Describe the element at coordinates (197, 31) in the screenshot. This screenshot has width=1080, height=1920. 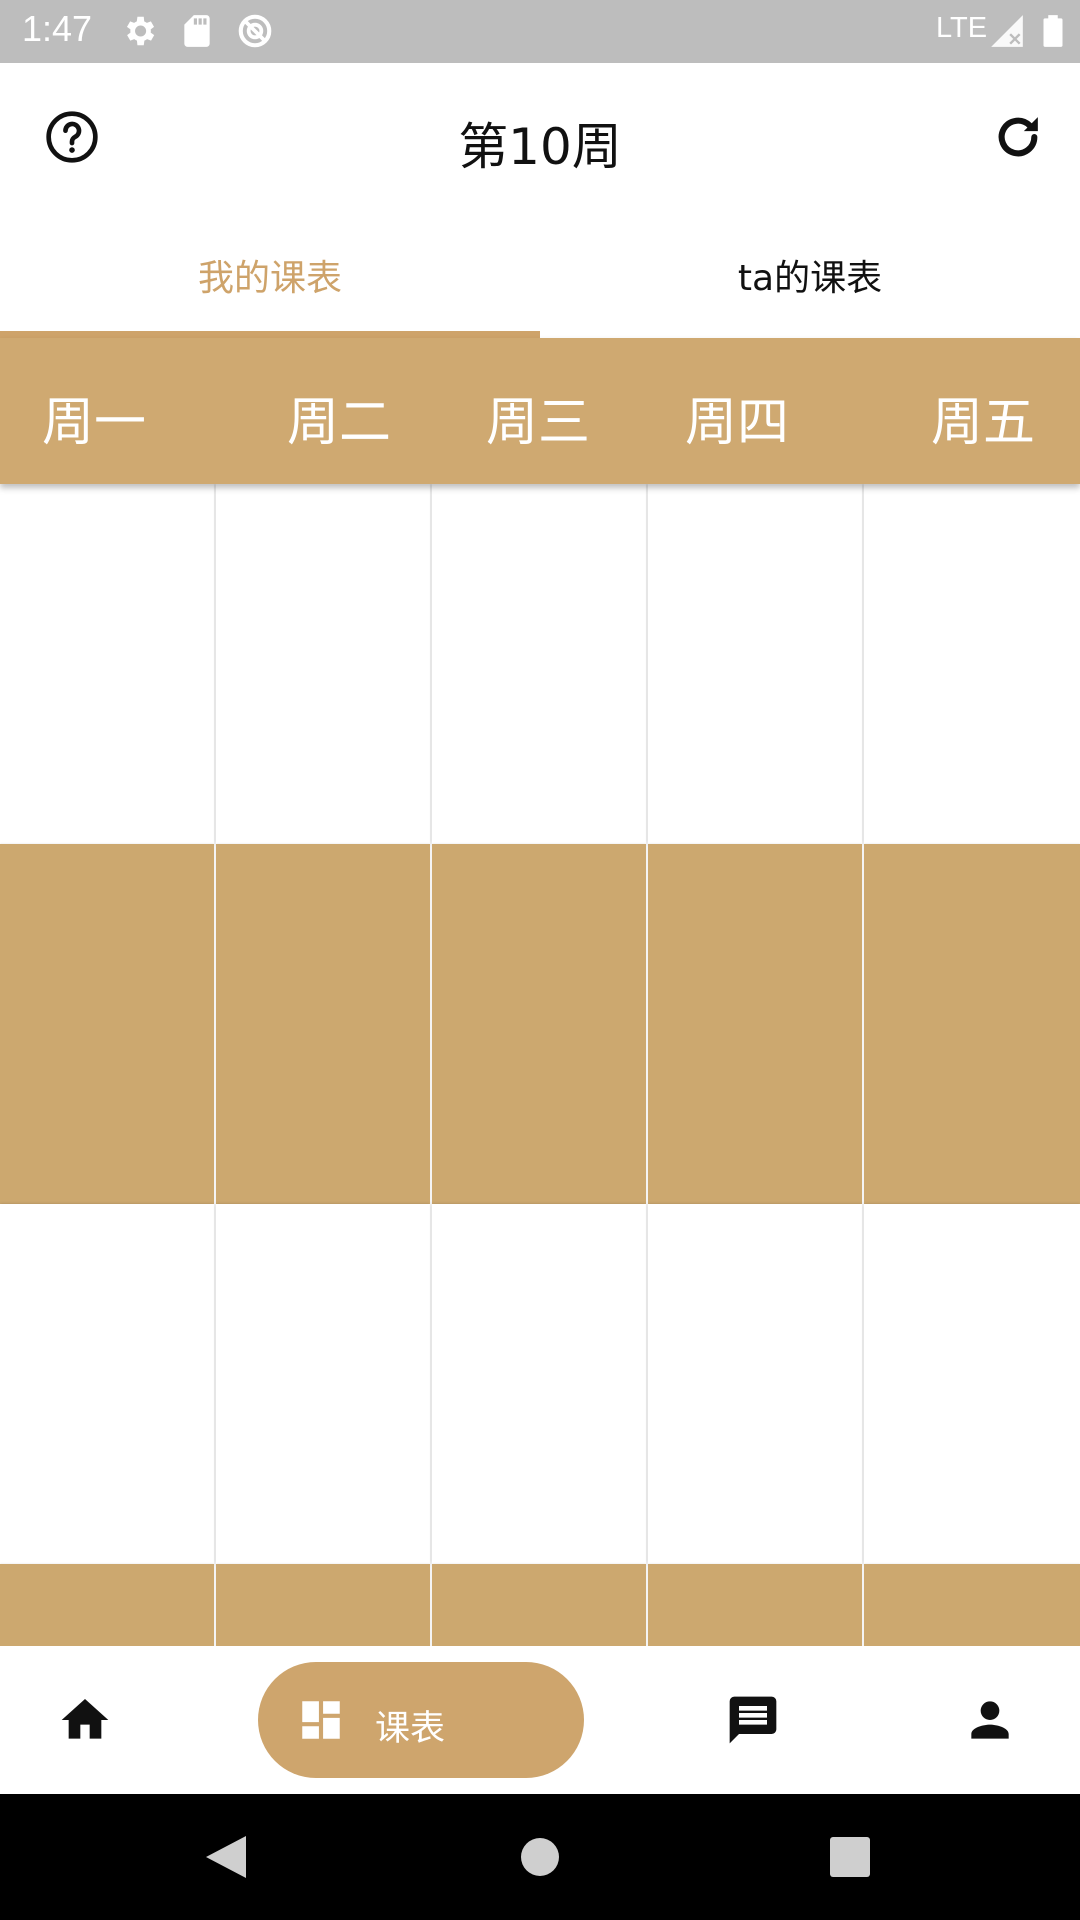
I see `sd-card-icon` at that location.